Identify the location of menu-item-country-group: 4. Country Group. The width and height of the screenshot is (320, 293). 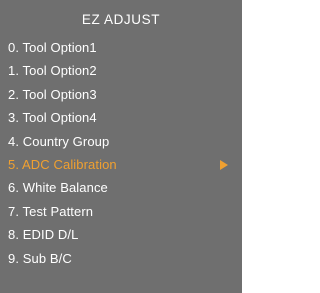
(121, 141).